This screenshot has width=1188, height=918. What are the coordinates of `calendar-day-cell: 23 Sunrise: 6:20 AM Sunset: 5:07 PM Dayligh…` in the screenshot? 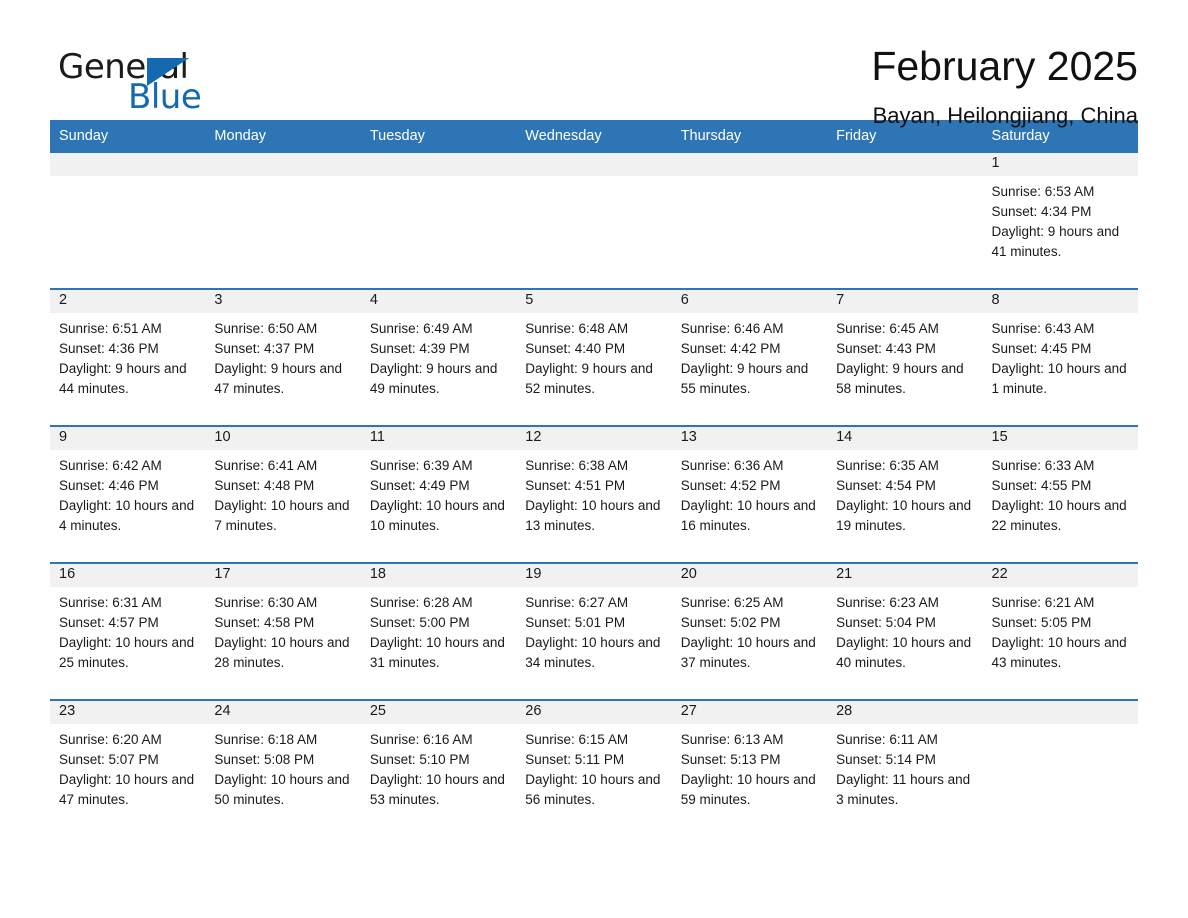 It's located at (128, 767).